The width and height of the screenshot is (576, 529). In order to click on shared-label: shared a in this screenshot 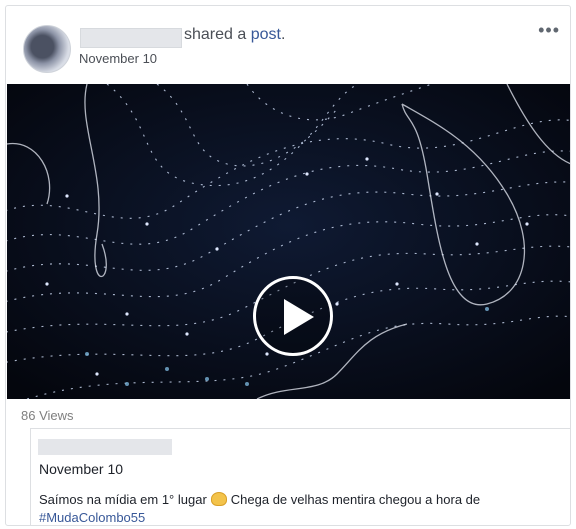, I will do `click(215, 34)`.